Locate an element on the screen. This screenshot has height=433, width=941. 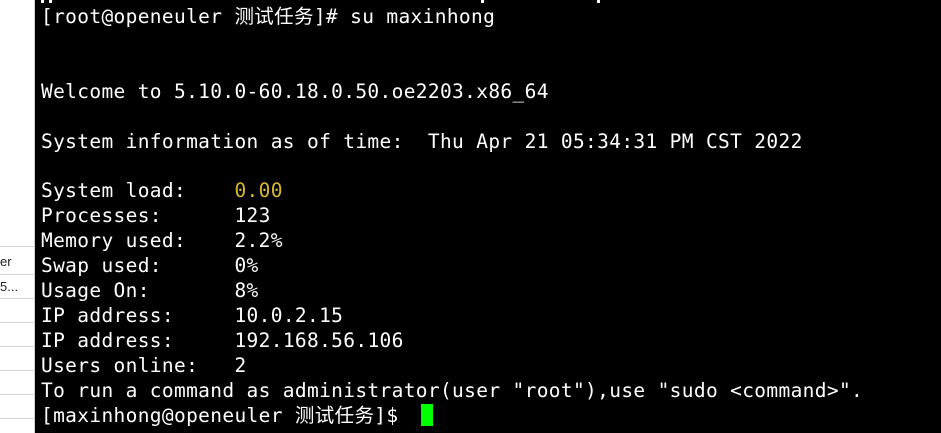
stat-users-online: Users online: 2 is located at coordinates (144, 365).